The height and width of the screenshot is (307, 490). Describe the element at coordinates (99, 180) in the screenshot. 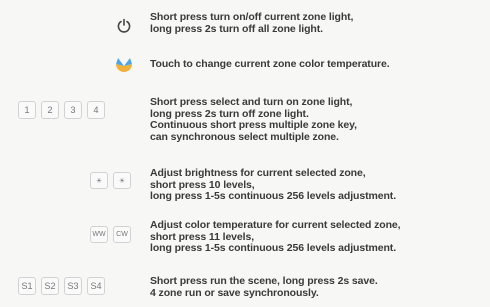

I see `brightness-down-button: ☀` at that location.